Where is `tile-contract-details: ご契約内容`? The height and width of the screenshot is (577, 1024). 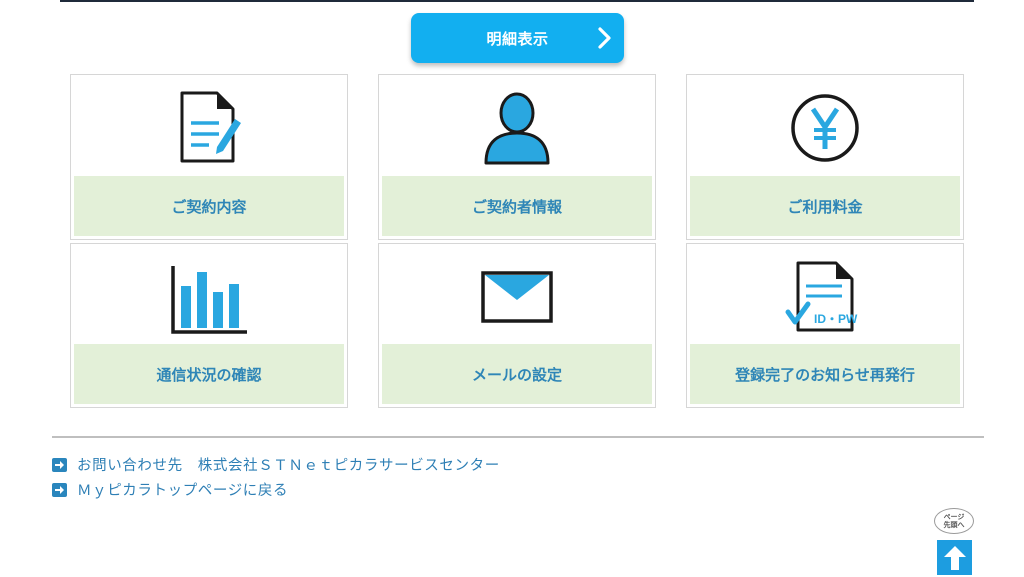
tile-contract-details: ご契約内容 is located at coordinates (209, 157).